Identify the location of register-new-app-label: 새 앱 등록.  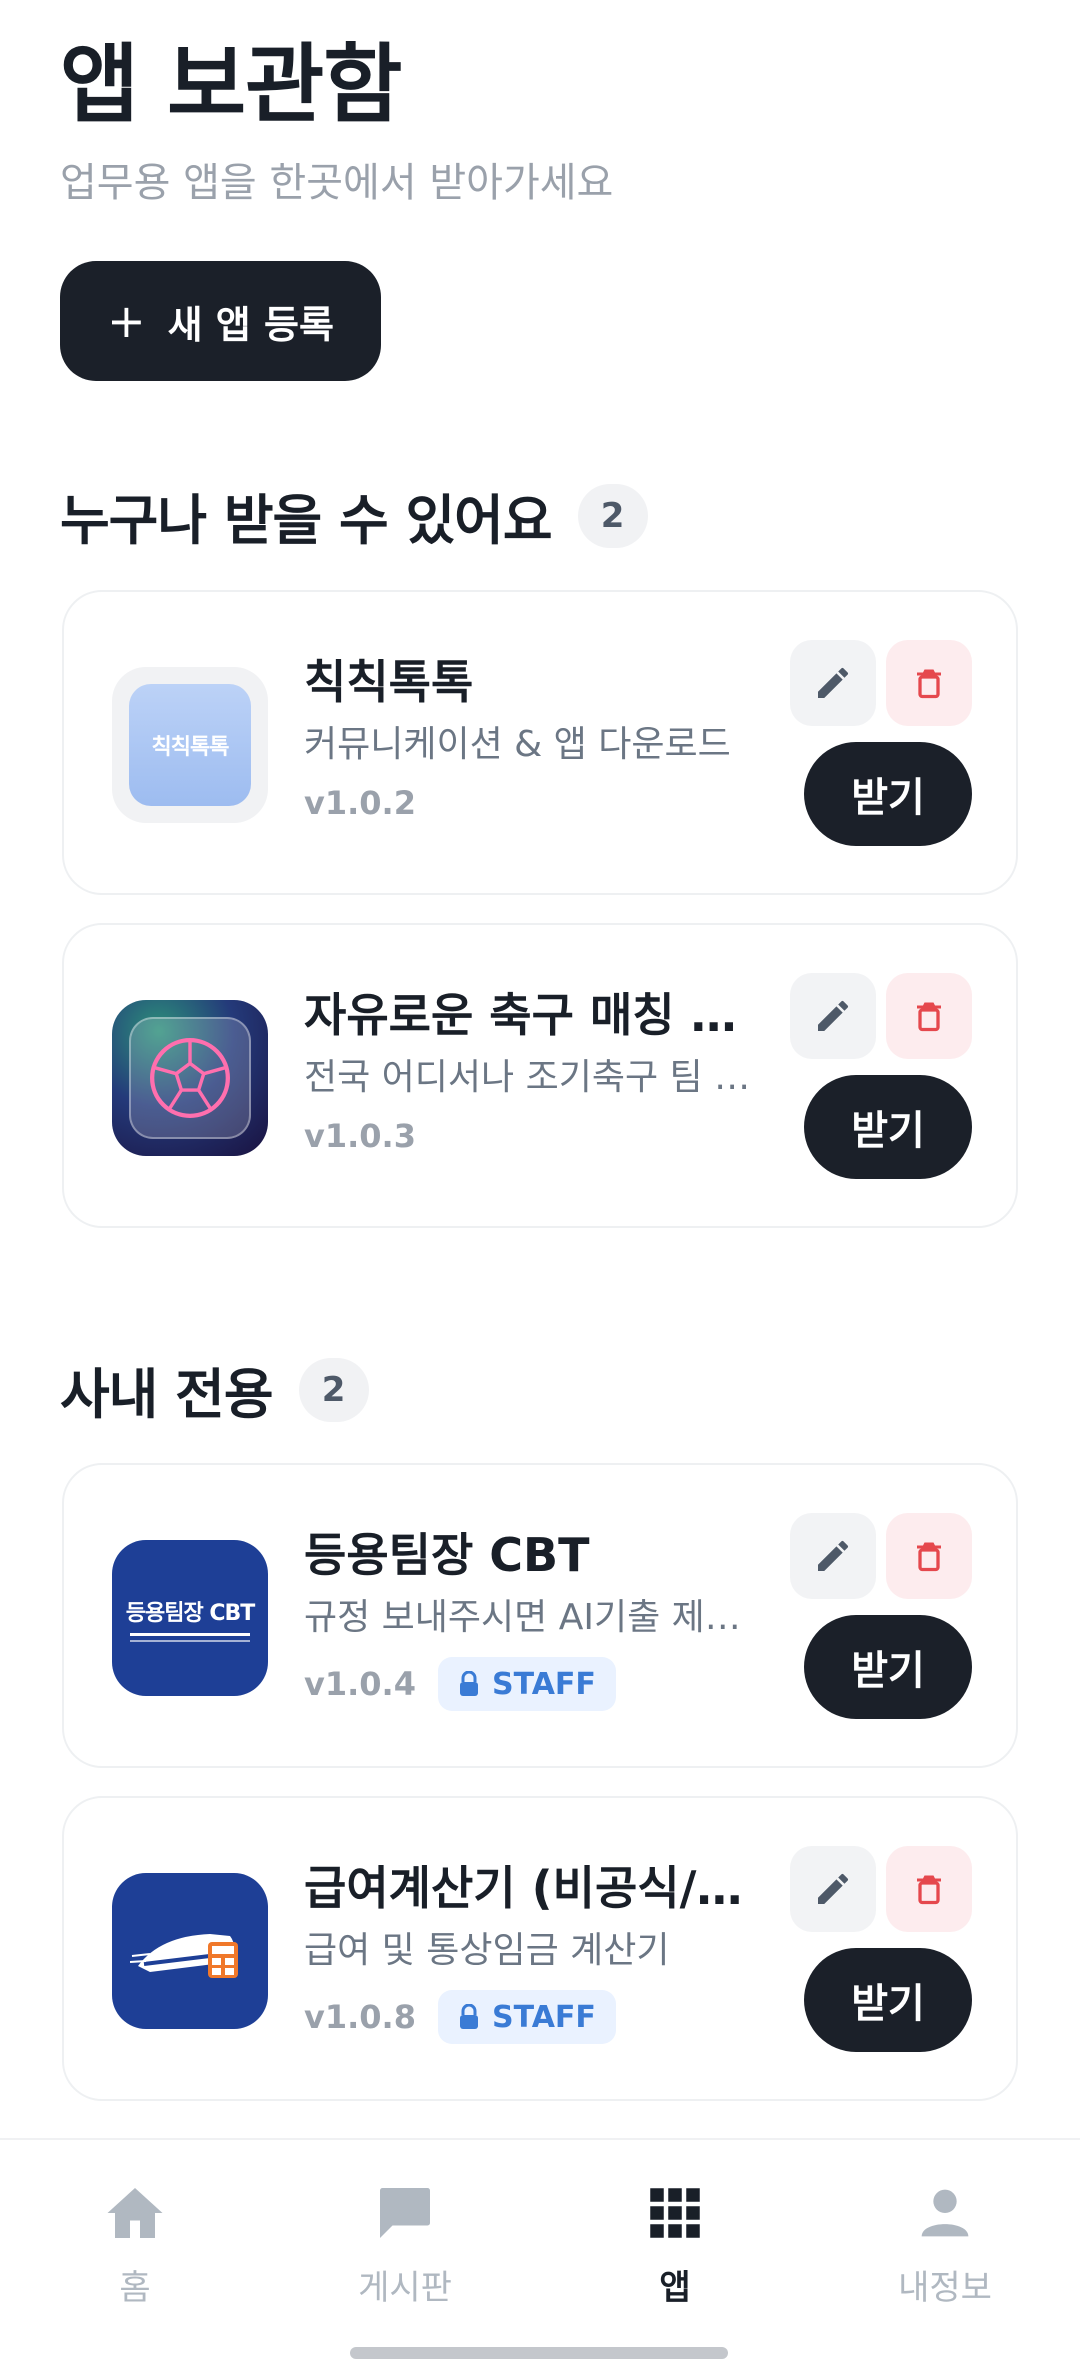
(250, 324).